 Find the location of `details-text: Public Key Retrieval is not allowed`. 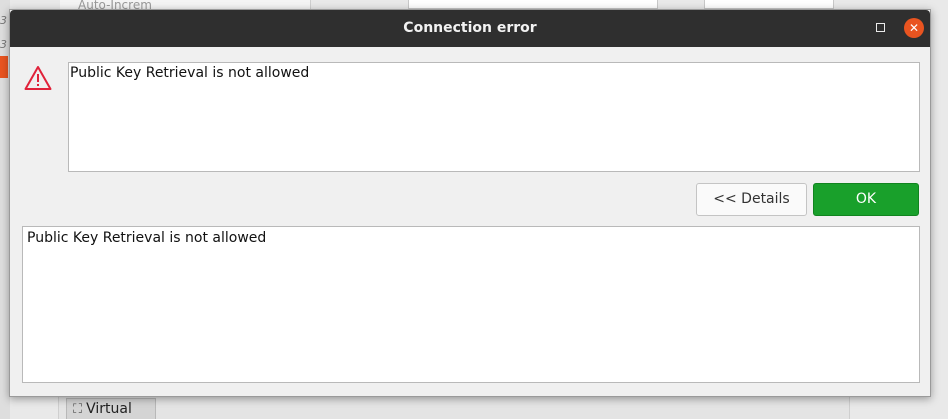

details-text: Public Key Retrieval is not allowed is located at coordinates (147, 238).